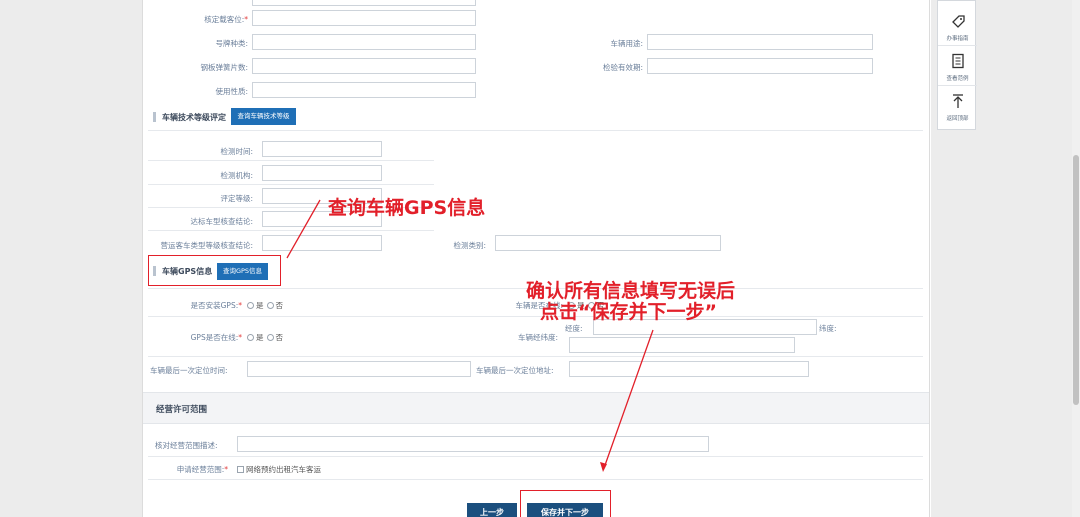 This screenshot has width=1080, height=517. What do you see at coordinates (407, 208) in the screenshot?
I see `gps-annotation: 查询车辆GPS信息` at bounding box center [407, 208].